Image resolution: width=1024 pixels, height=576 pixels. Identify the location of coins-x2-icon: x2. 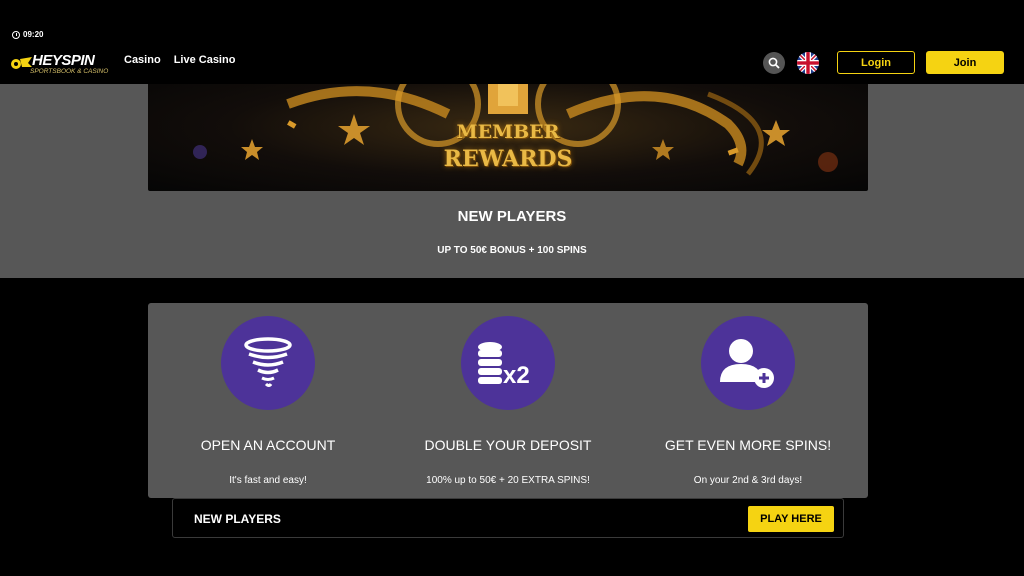
(504, 364).